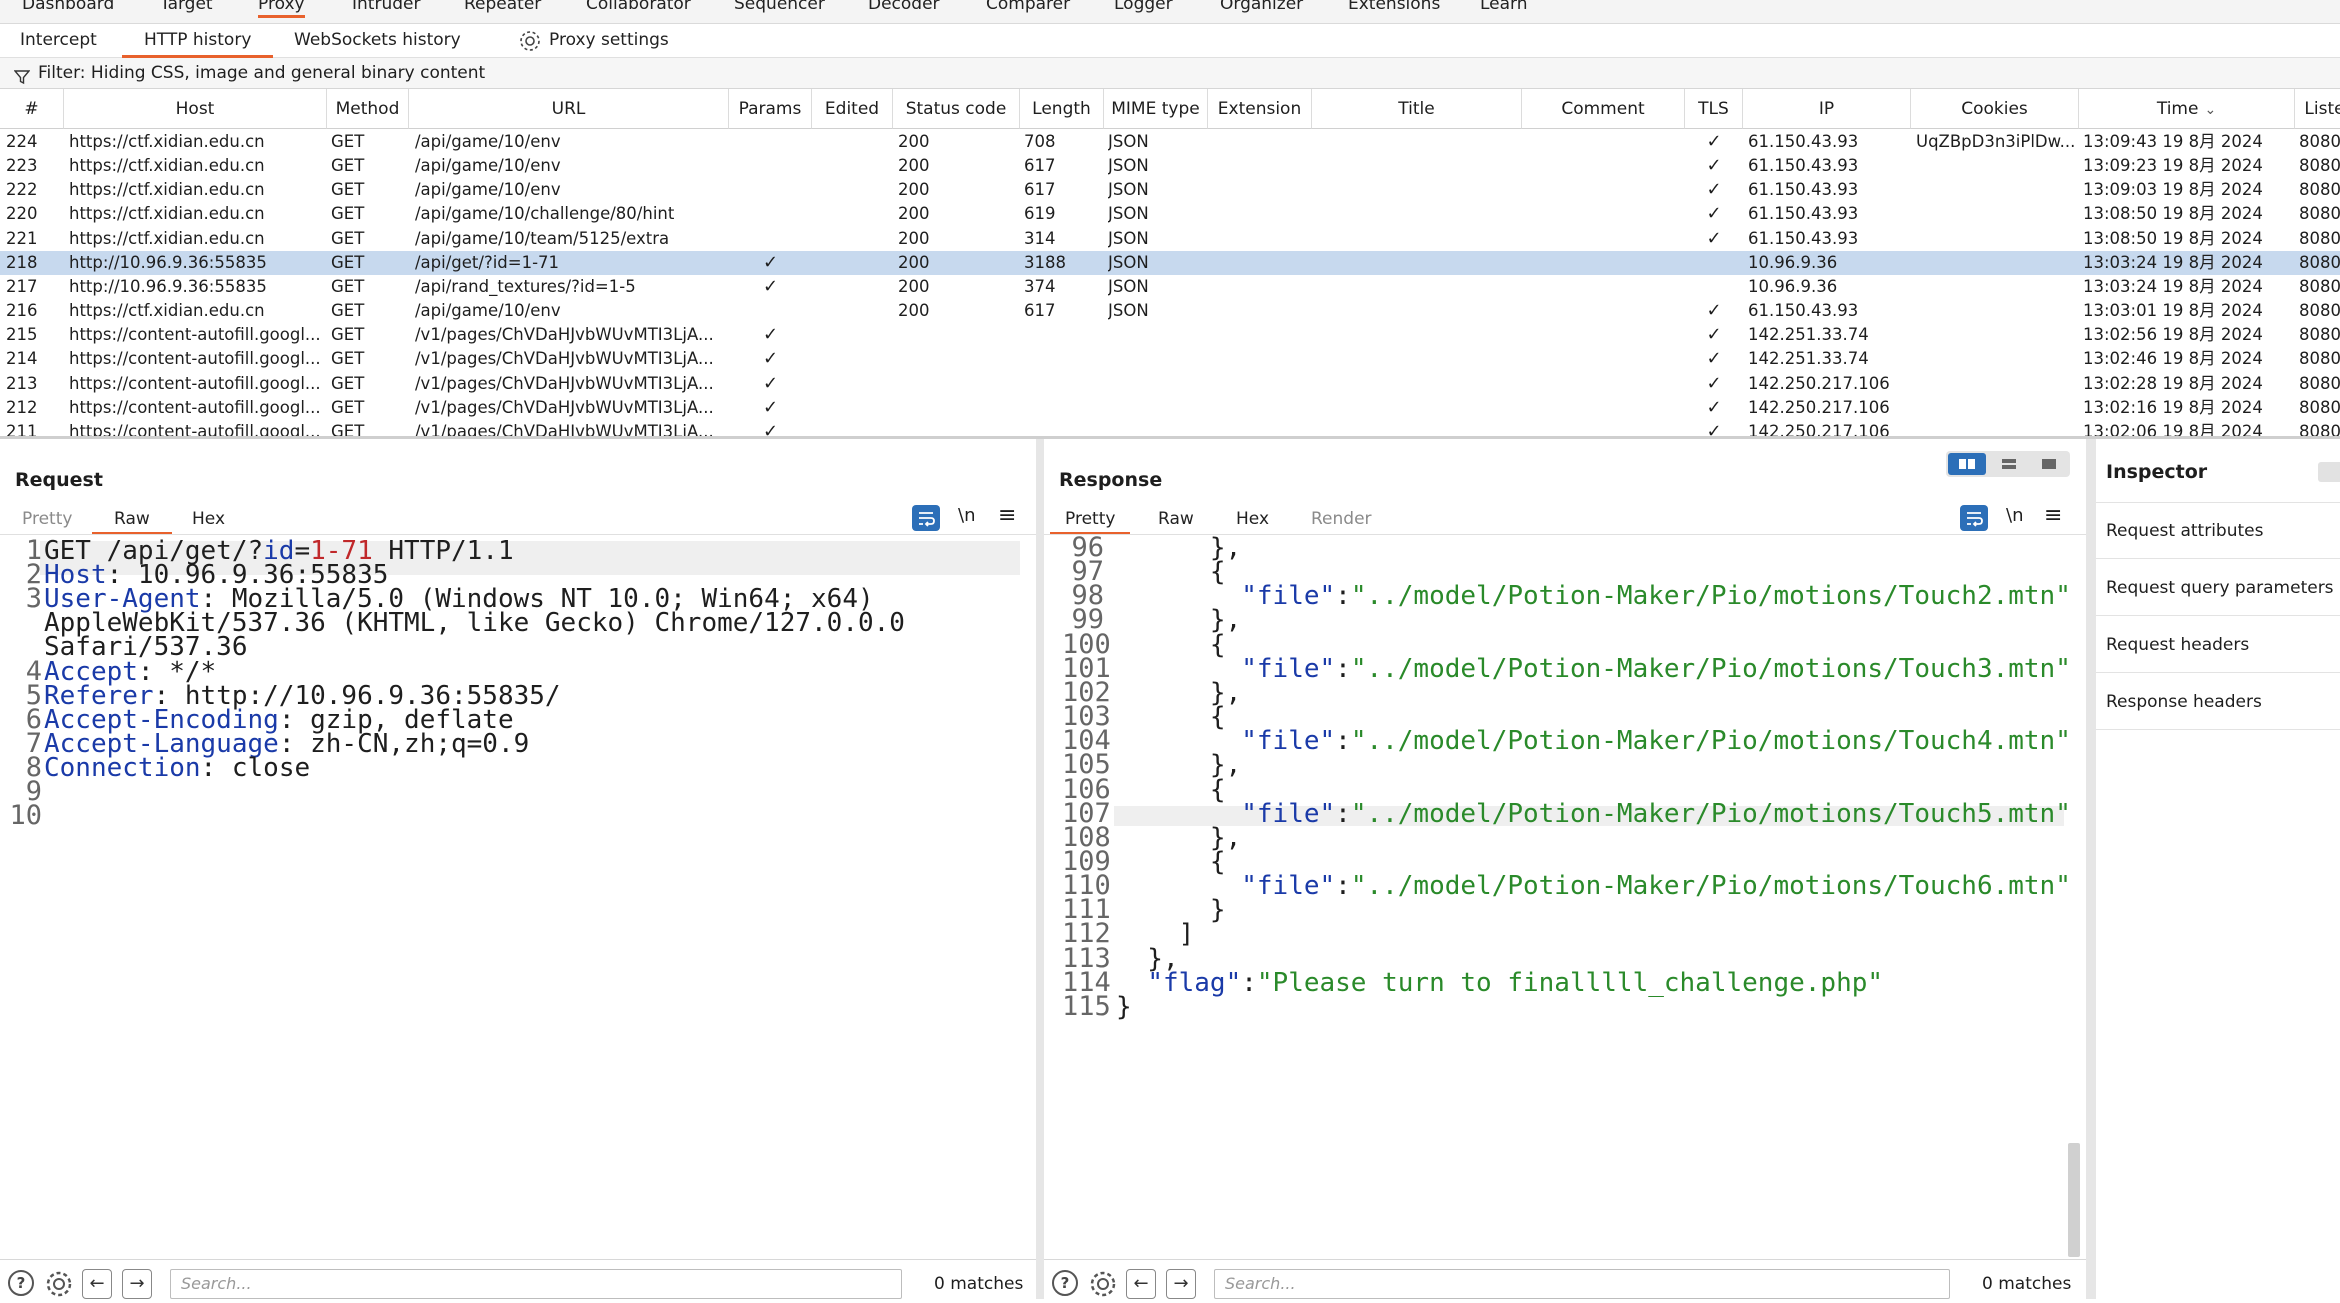  What do you see at coordinates (852, 109) in the screenshot?
I see `column-header-edited: Edited` at bounding box center [852, 109].